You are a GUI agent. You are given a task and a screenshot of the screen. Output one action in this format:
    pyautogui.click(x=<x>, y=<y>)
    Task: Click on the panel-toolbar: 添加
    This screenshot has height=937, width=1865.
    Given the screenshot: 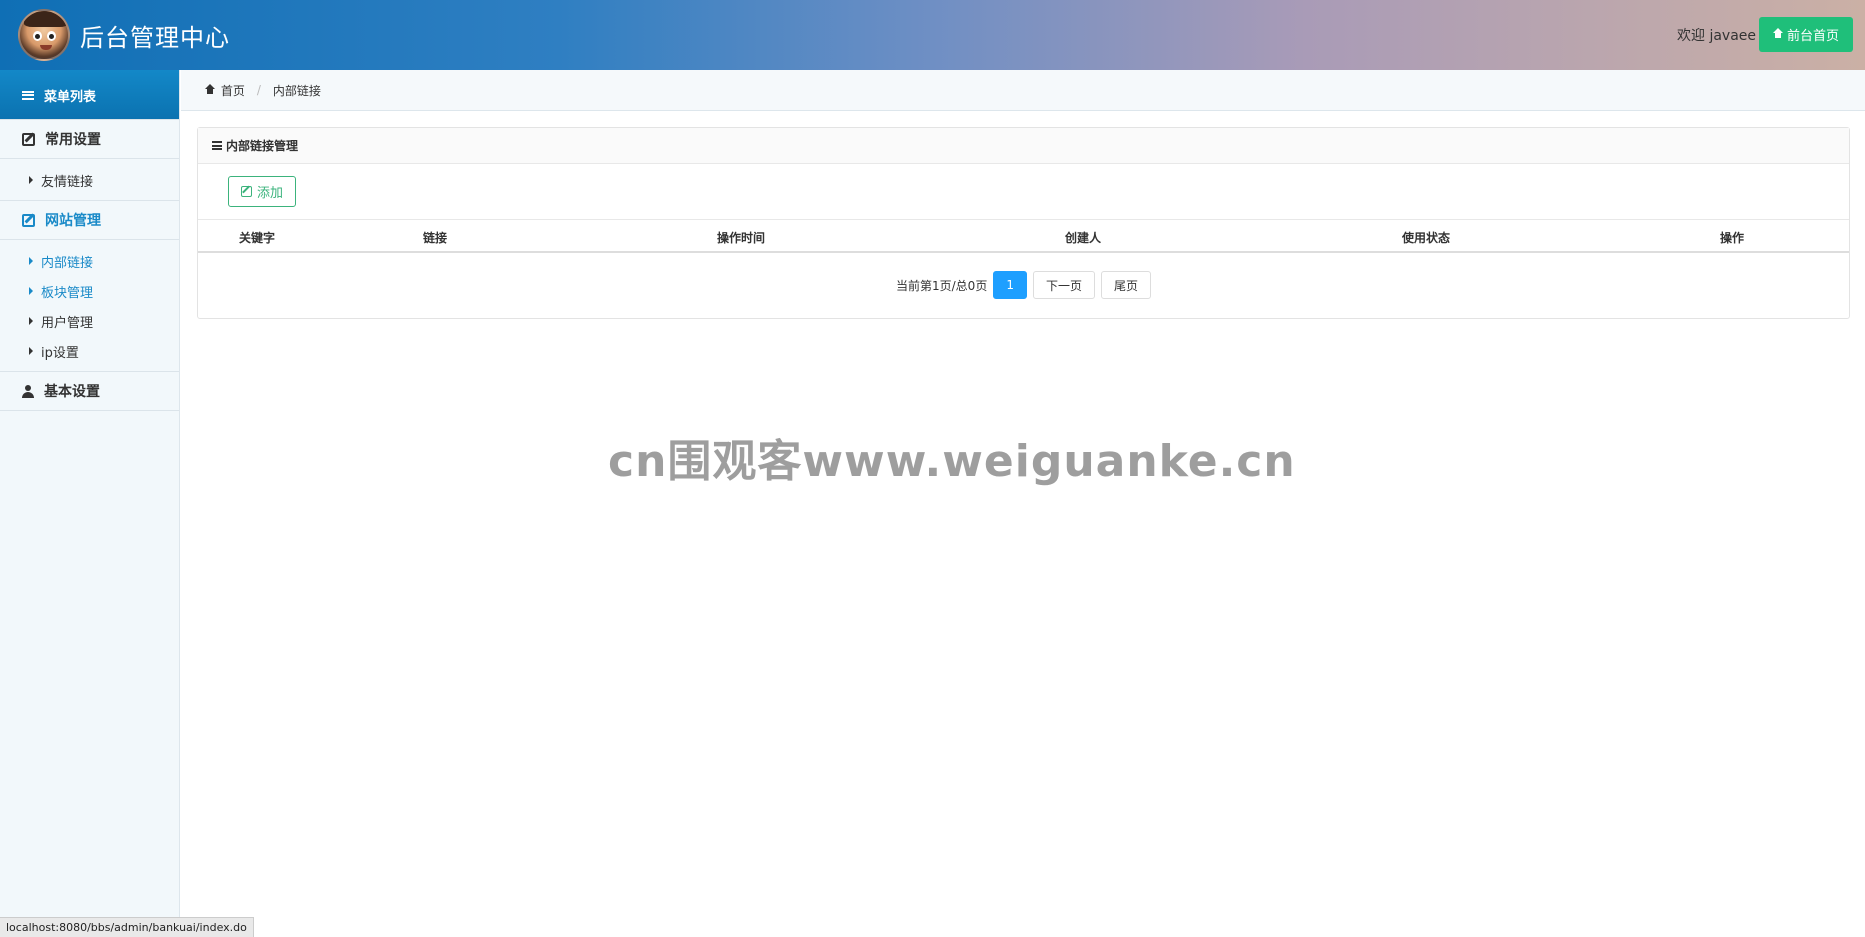 What is the action you would take?
    pyautogui.click(x=1023, y=192)
    